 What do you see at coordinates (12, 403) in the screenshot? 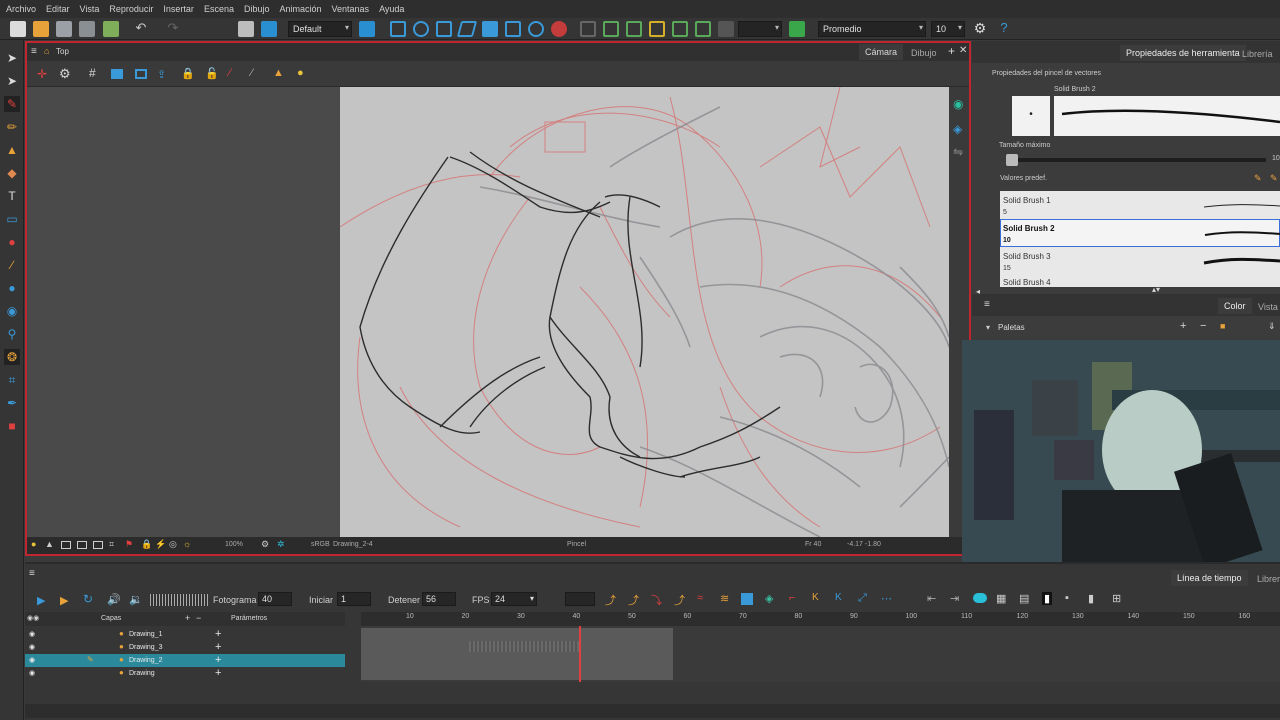
I see `pen-icon: ✒` at bounding box center [12, 403].